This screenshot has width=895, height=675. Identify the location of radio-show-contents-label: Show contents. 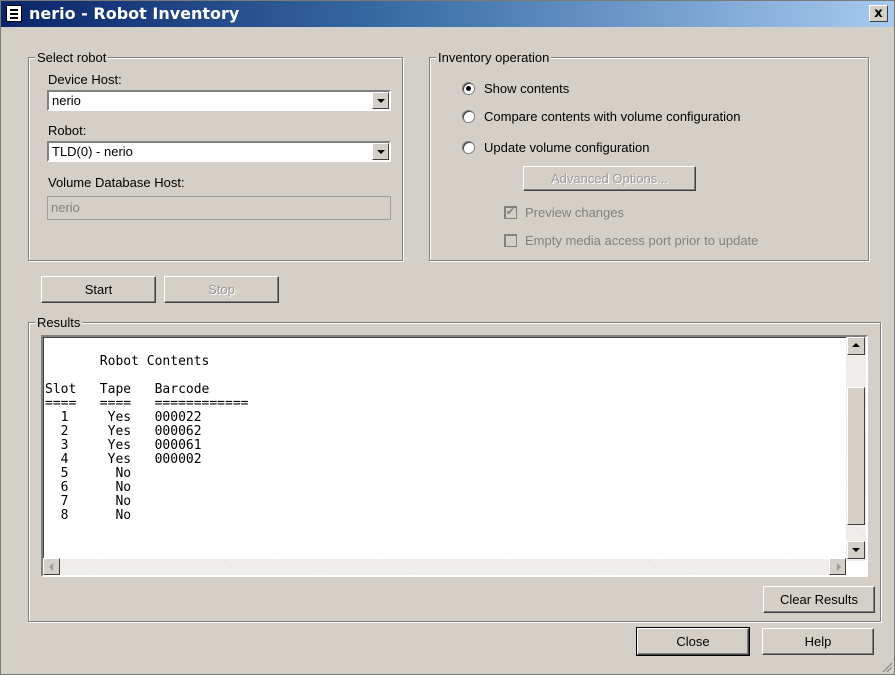
(527, 88).